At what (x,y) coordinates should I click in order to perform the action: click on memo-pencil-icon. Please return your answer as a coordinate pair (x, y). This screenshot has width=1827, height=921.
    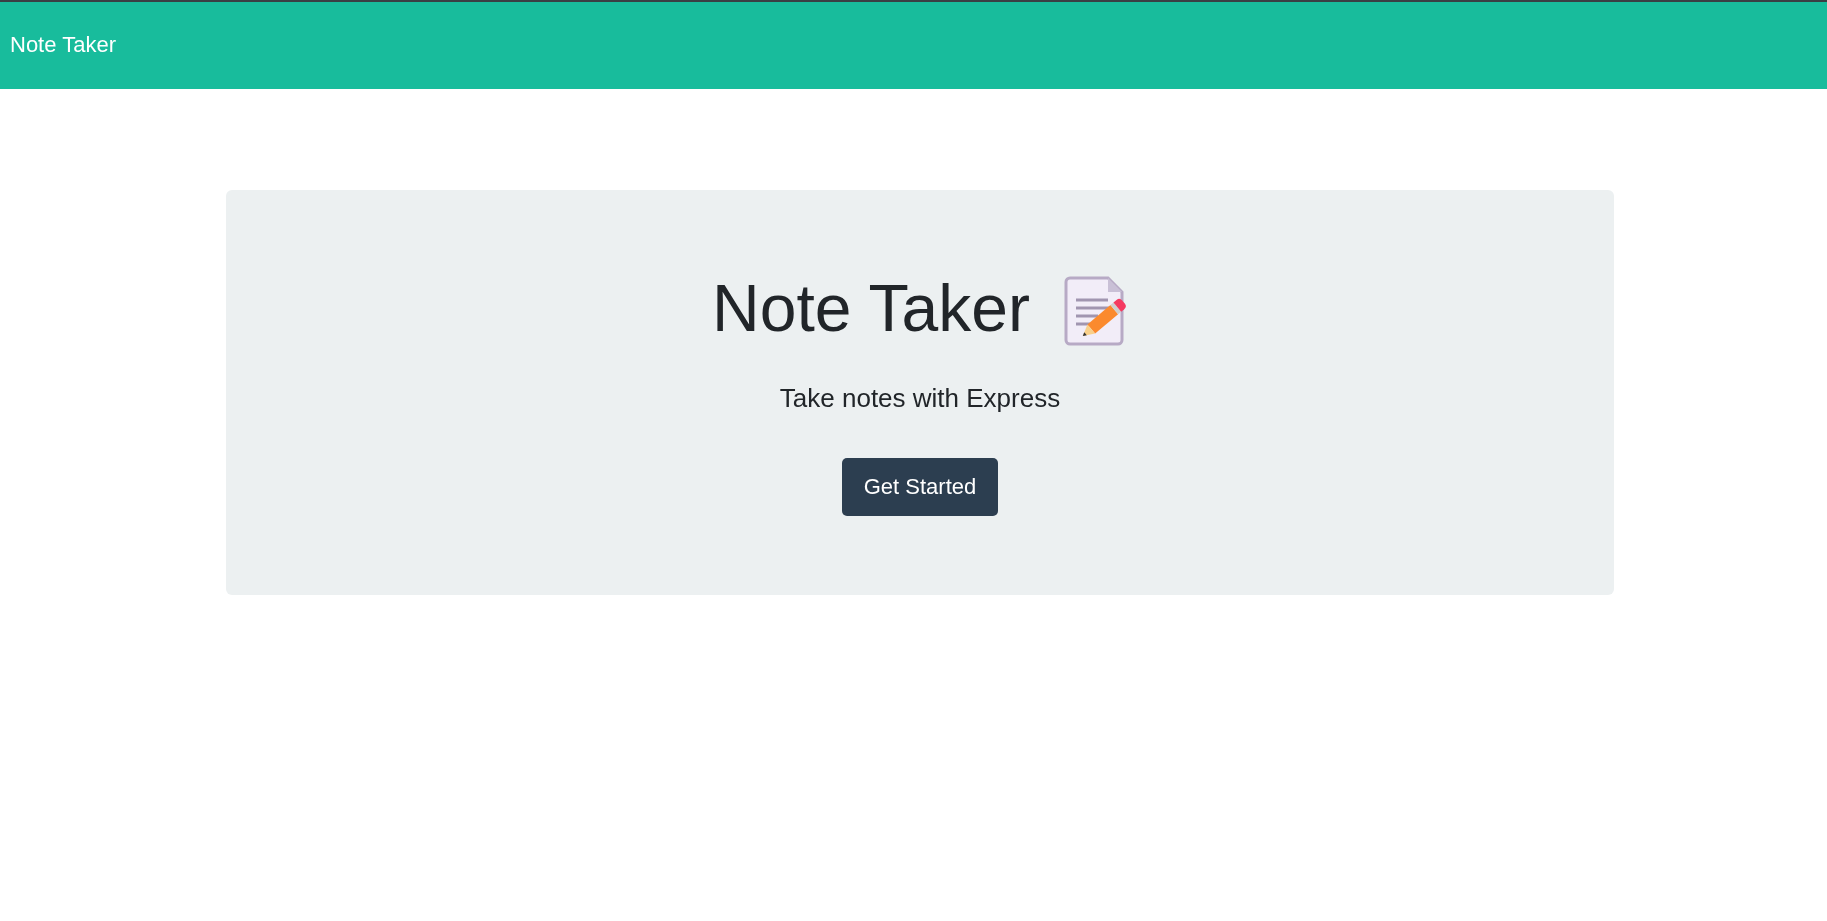
    Looking at the image, I should click on (1095, 310).